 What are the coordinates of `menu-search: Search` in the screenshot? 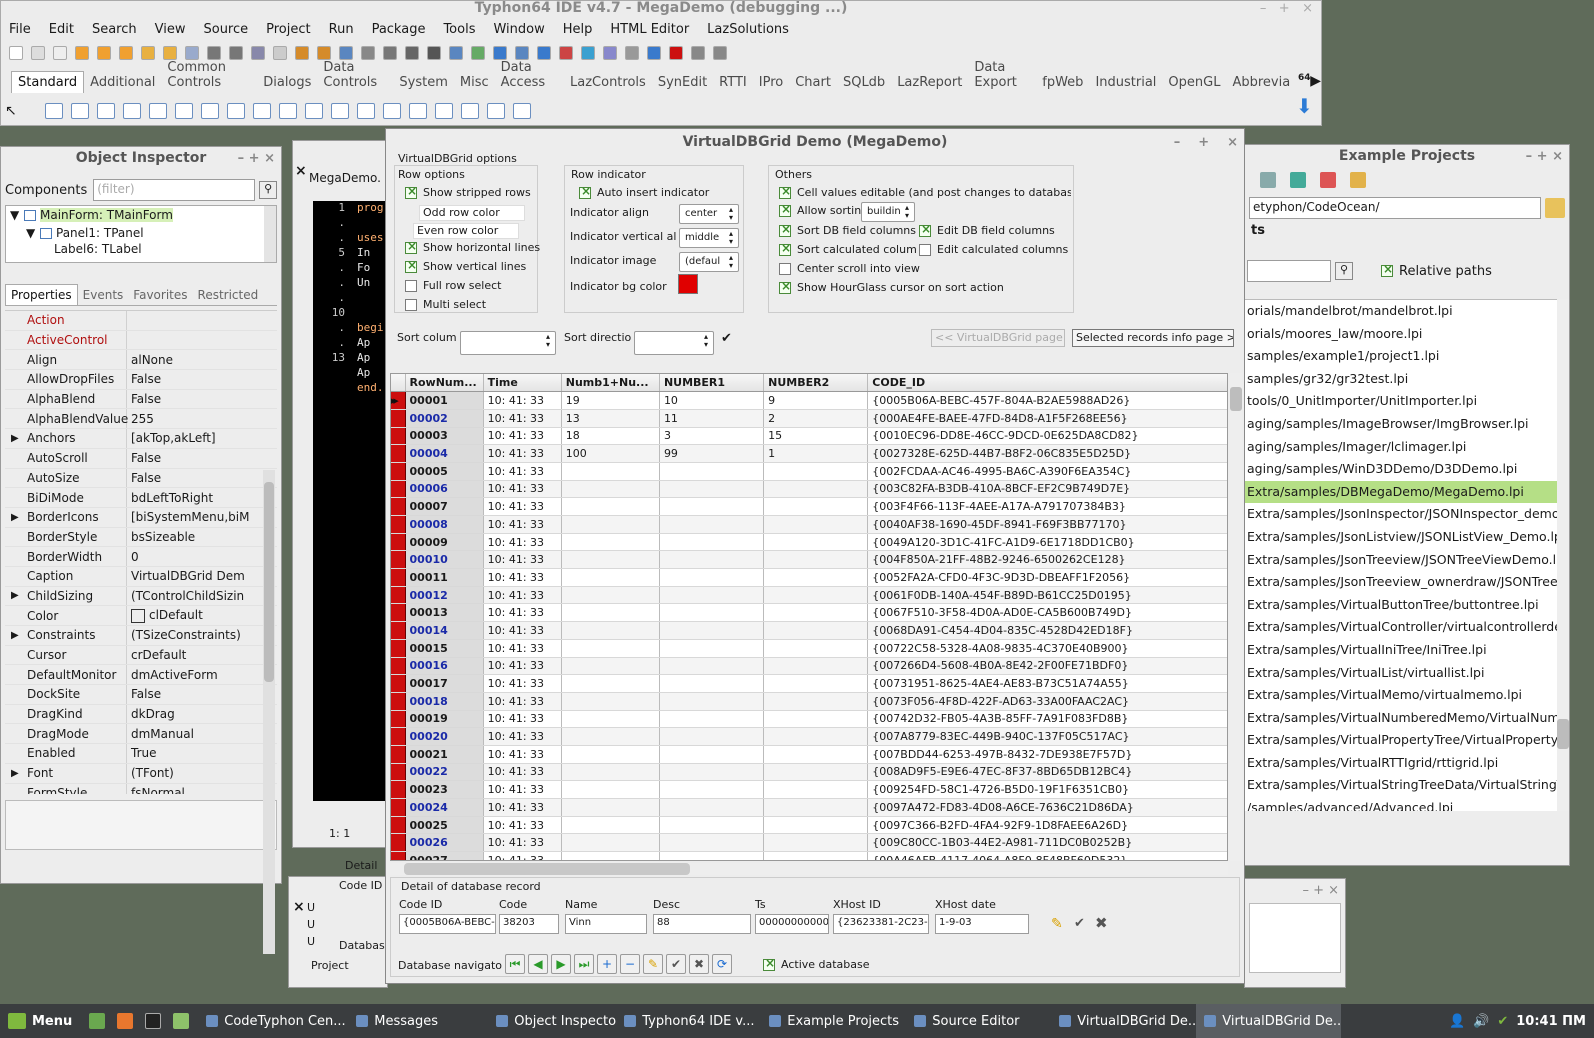 It's located at (119, 29).